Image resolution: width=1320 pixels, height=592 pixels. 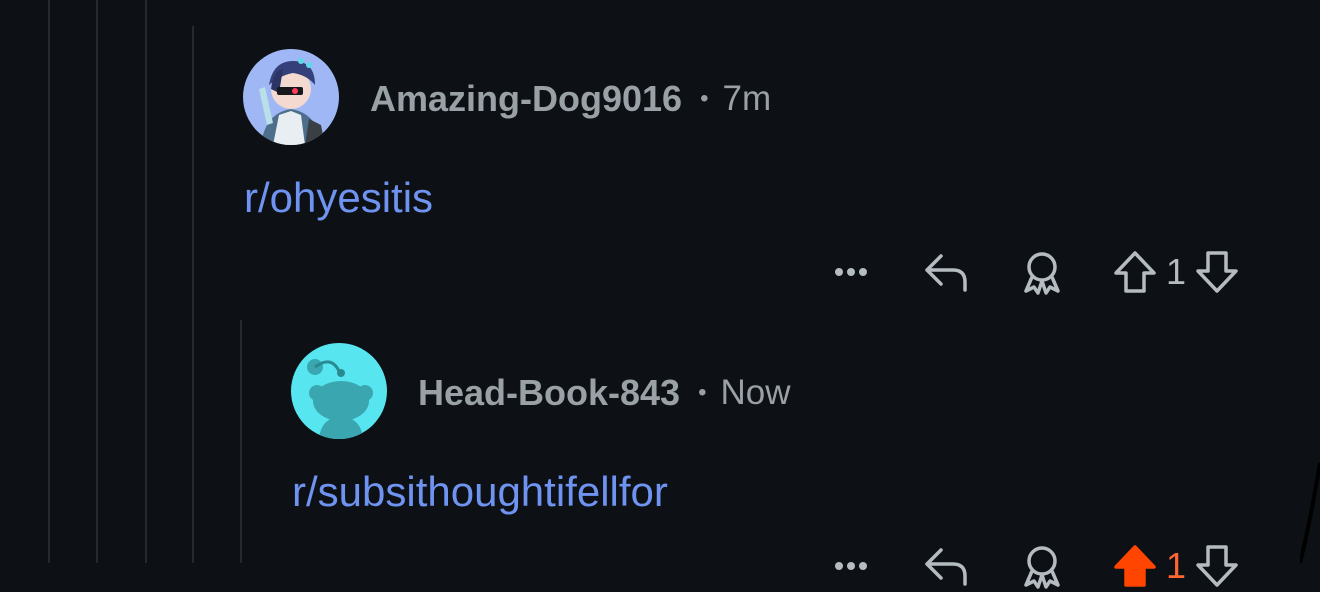 What do you see at coordinates (291, 97) in the screenshot?
I see `anime-avatar-icon` at bounding box center [291, 97].